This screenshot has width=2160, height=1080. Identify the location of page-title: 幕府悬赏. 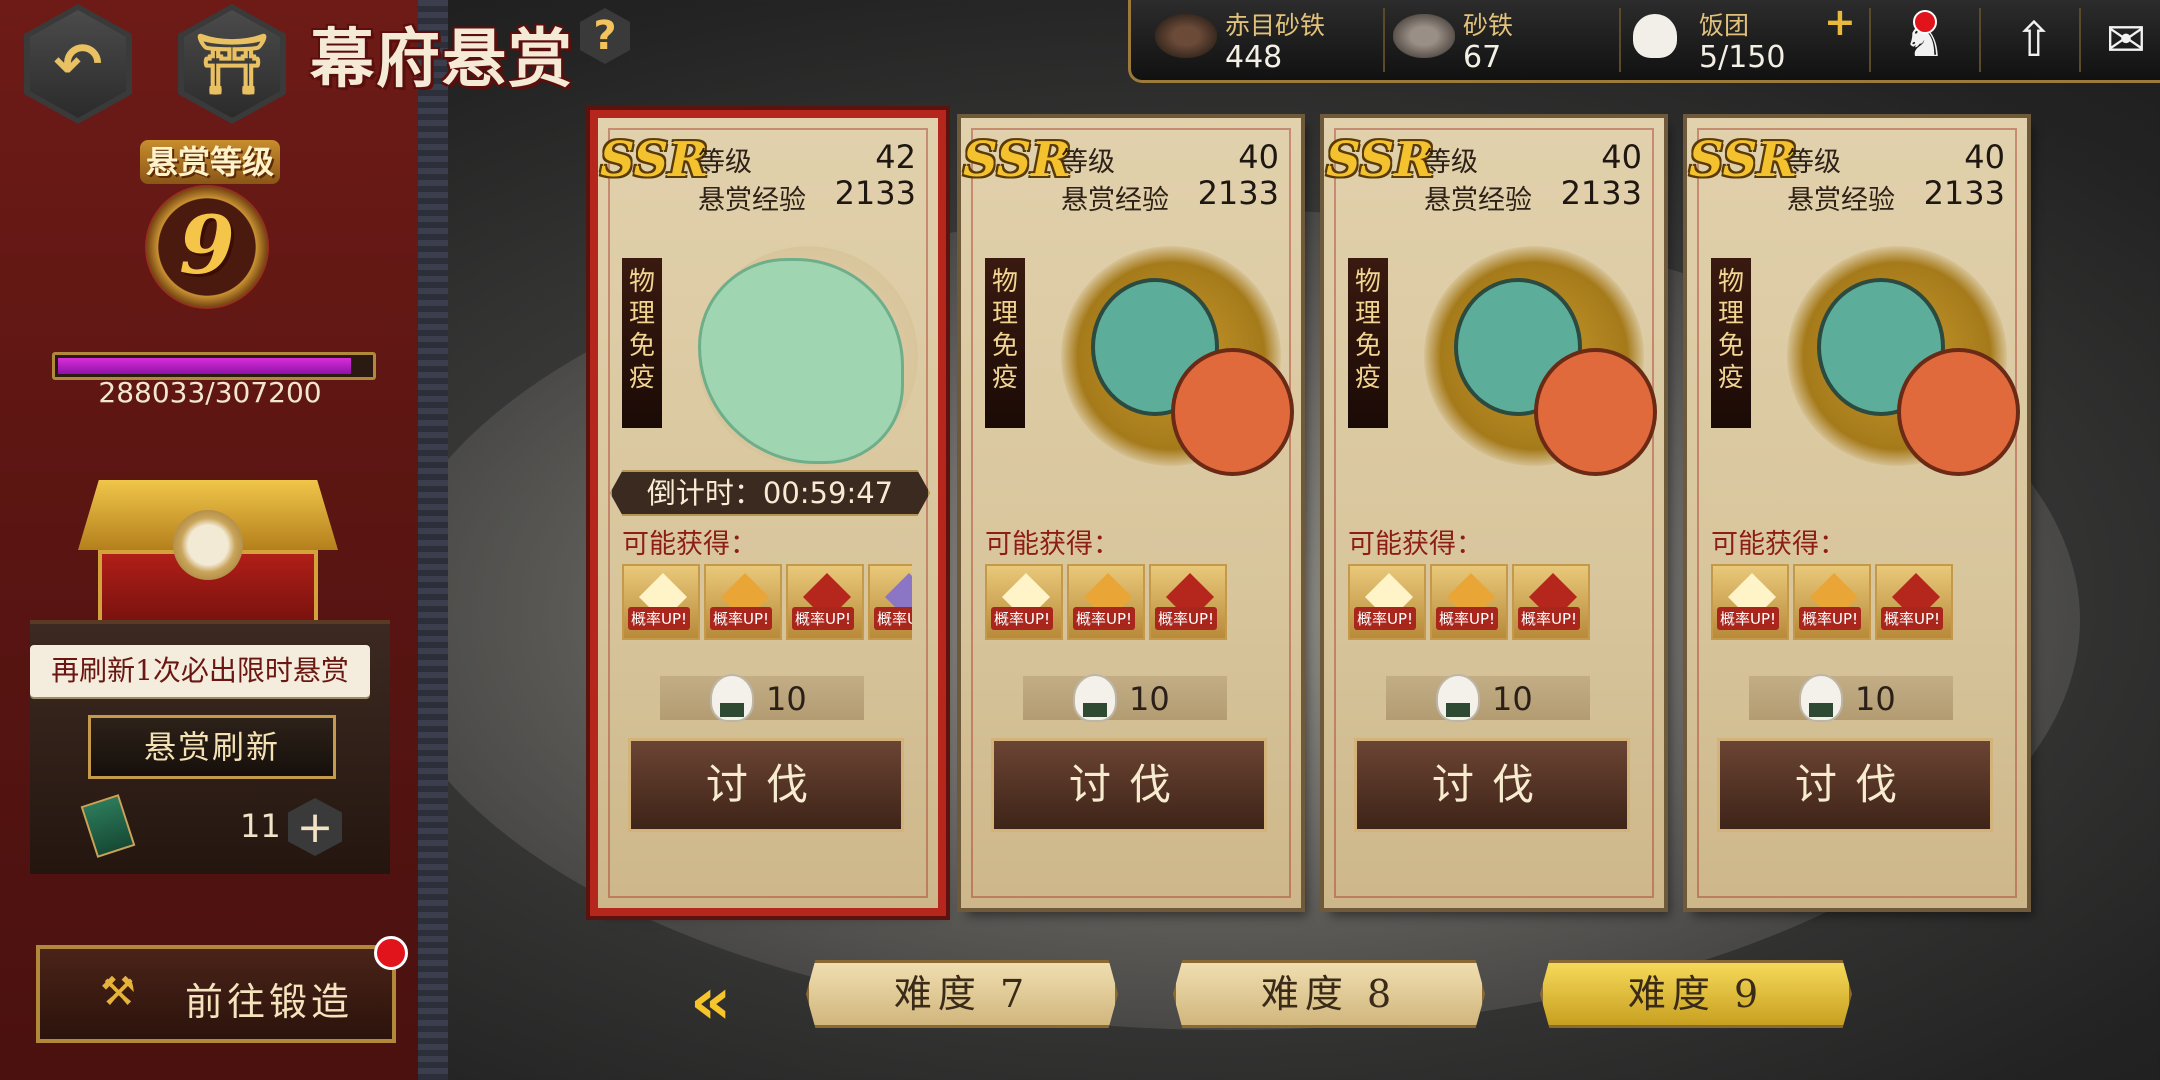
(442, 59).